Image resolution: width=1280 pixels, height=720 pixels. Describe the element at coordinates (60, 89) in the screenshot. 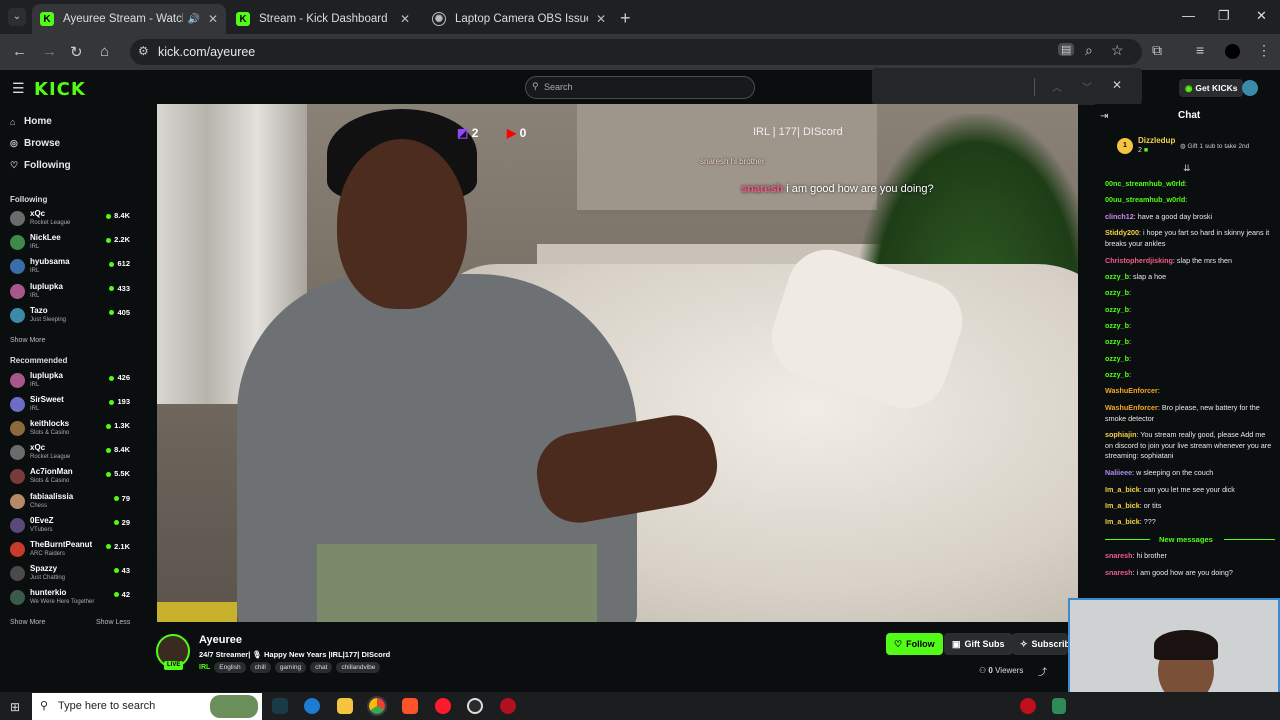

I see `kick-logo: KICK` at that location.